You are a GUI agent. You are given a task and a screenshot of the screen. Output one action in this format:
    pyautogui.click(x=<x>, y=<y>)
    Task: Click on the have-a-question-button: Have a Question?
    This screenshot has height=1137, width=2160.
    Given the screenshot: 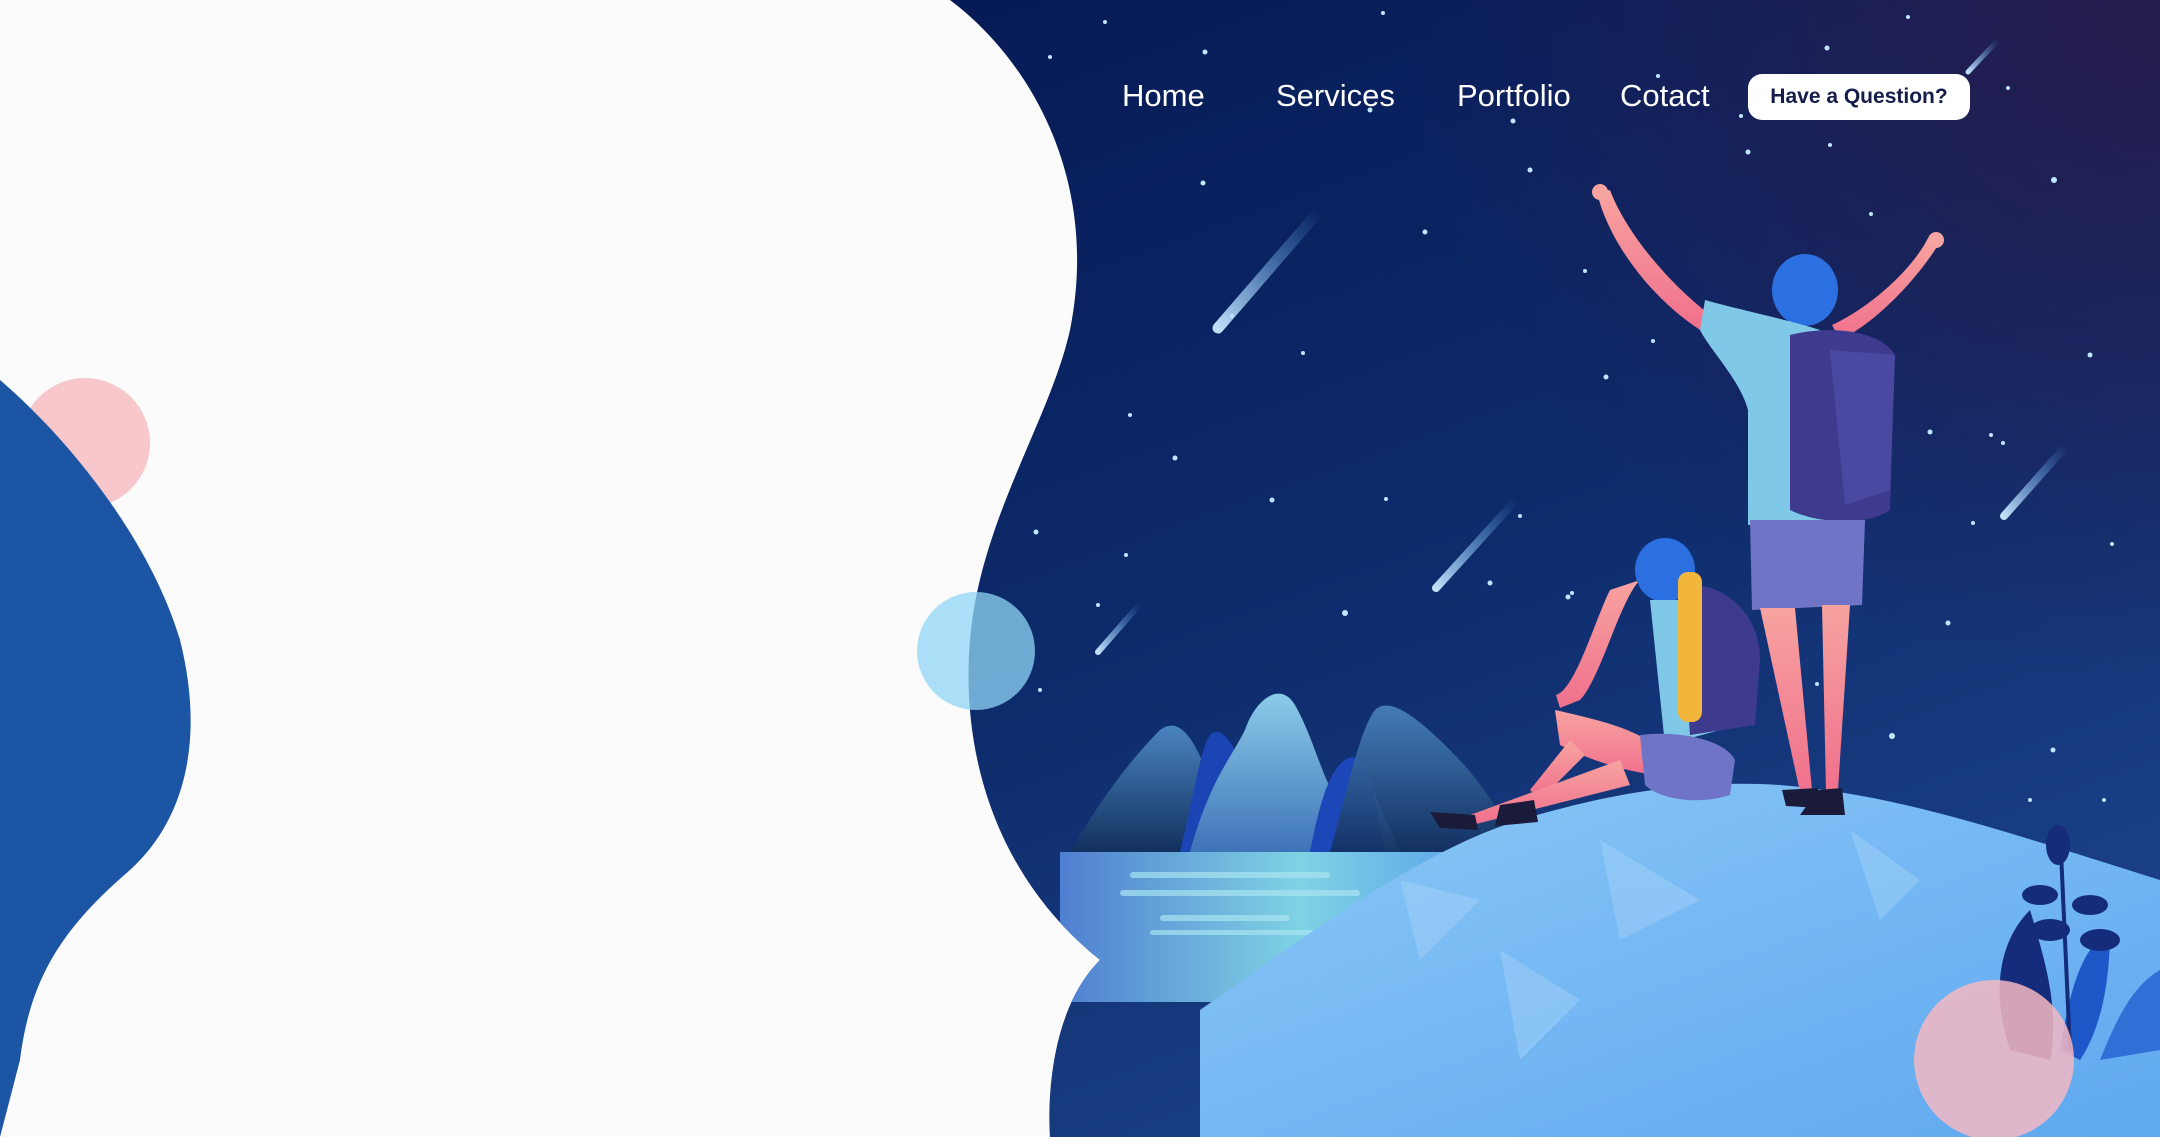 What is the action you would take?
    pyautogui.click(x=1859, y=97)
    